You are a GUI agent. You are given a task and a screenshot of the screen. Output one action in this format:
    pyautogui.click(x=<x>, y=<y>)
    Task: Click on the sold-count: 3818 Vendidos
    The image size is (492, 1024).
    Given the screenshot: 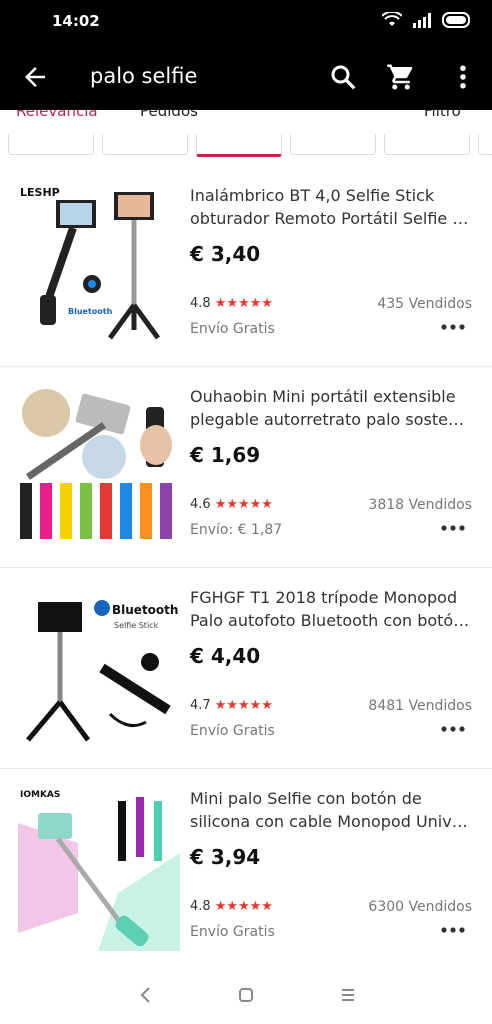 What is the action you would take?
    pyautogui.click(x=420, y=505)
    